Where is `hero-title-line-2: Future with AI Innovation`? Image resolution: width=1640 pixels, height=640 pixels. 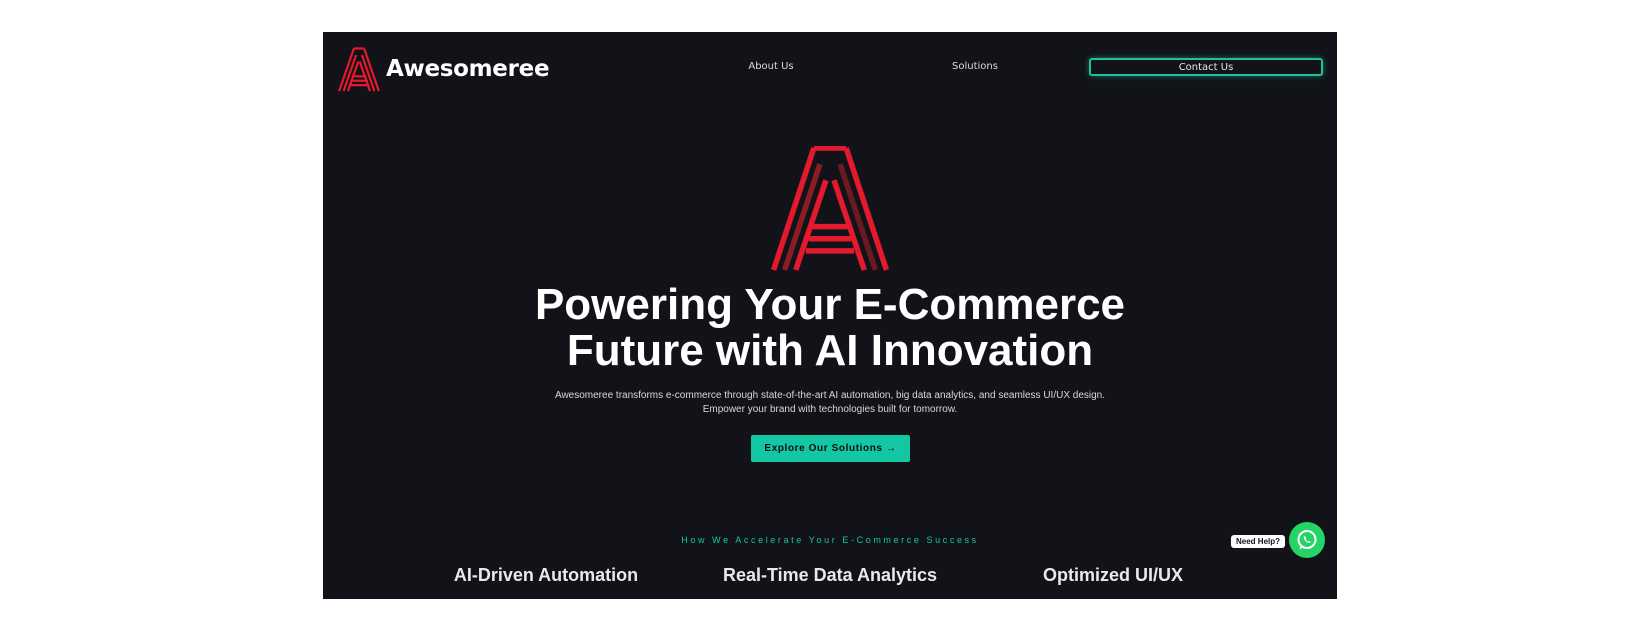
hero-title-line-2: Future with AI Innovation is located at coordinates (830, 350).